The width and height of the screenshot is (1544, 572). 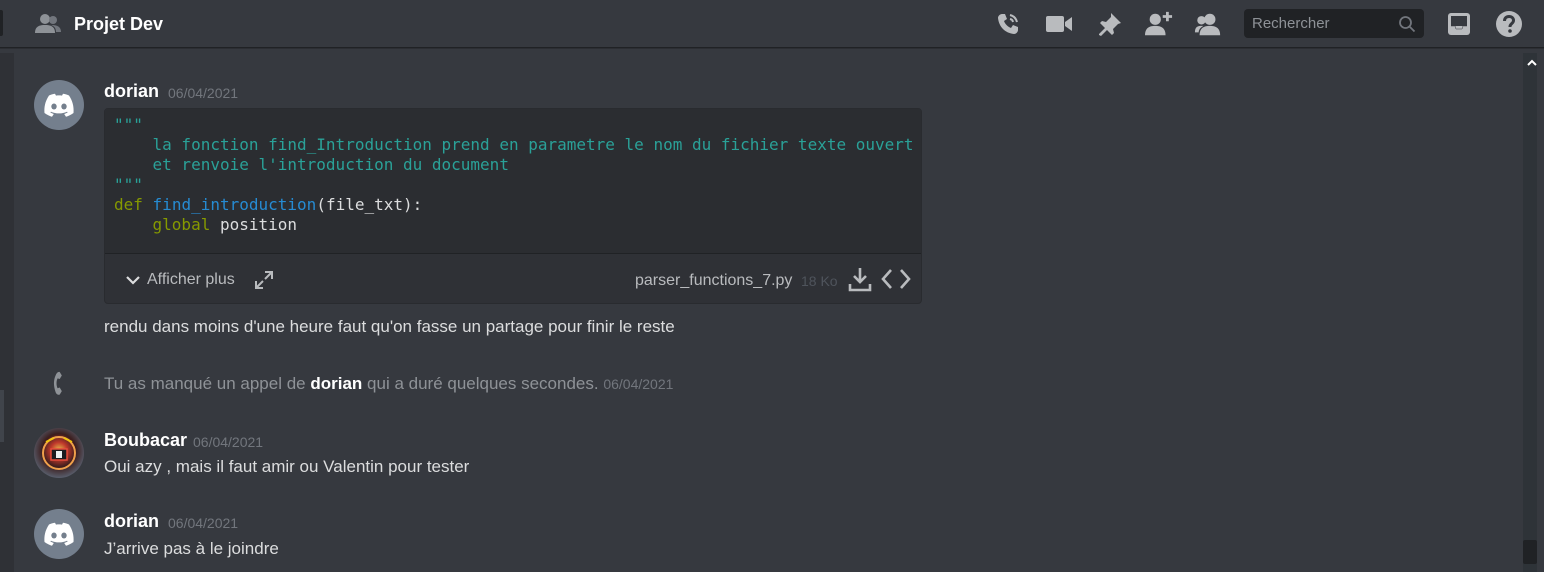 What do you see at coordinates (145, 440) in the screenshot?
I see `username: Boubacar` at bounding box center [145, 440].